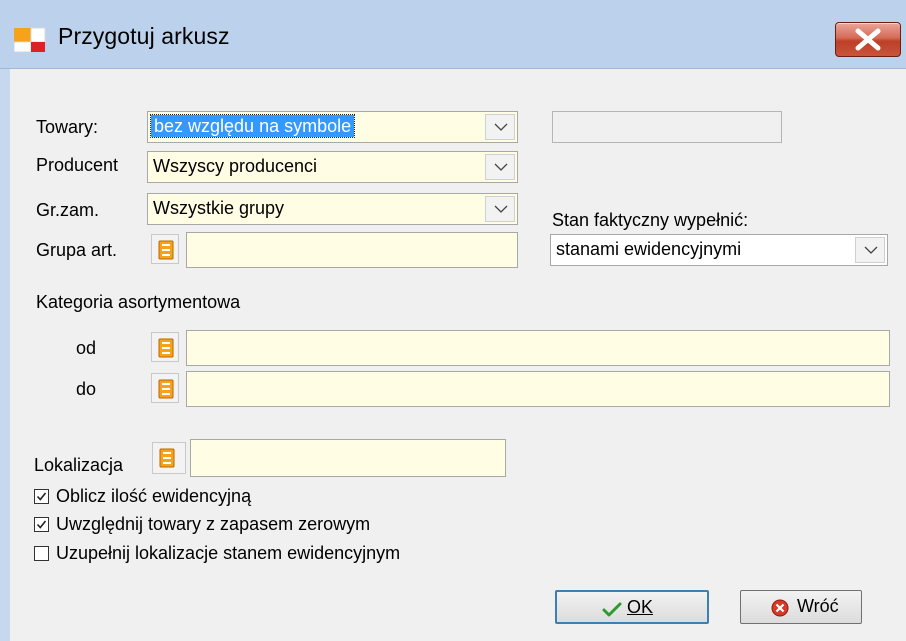 This screenshot has height=641, width=906. I want to click on grzam-label: Gr.zam., so click(68, 210).